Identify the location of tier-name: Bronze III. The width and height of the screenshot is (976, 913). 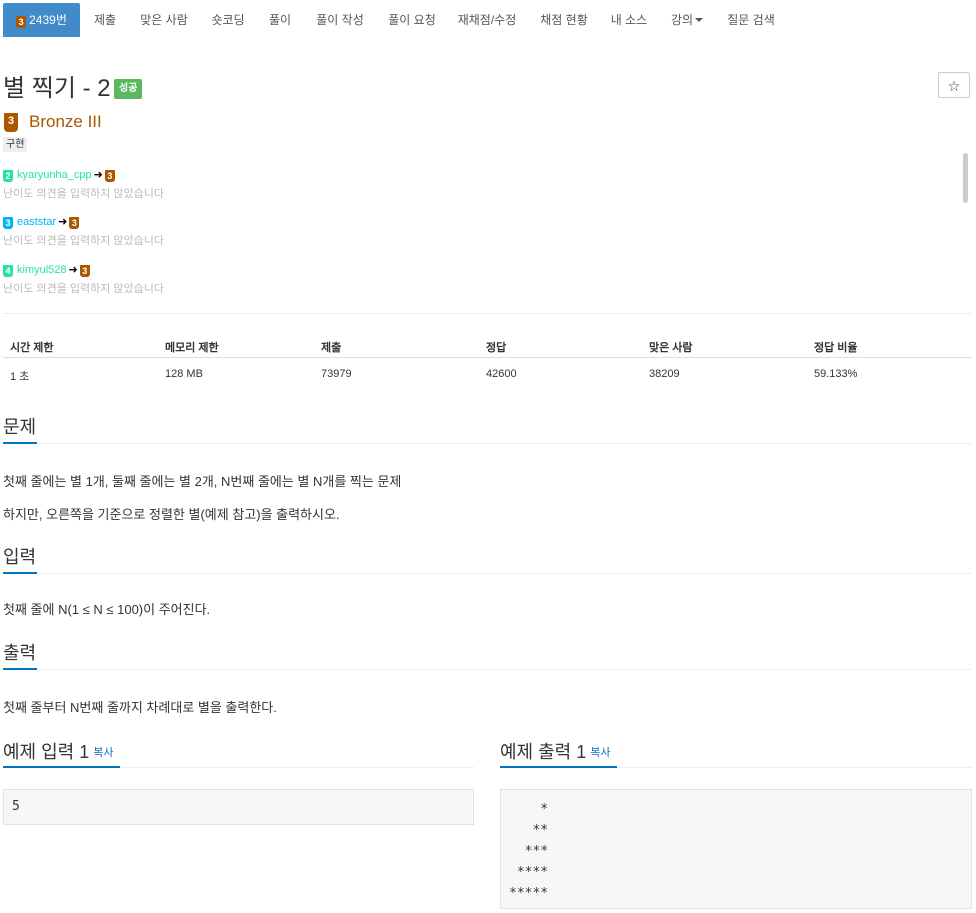
(65, 121).